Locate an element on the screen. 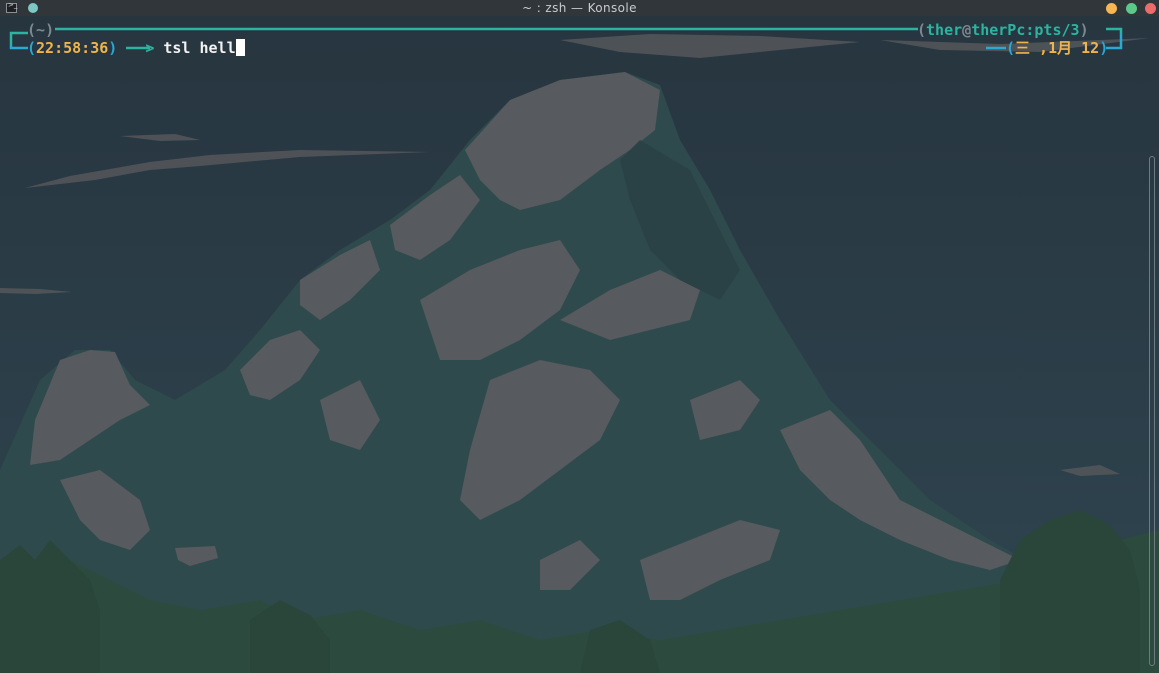 This screenshot has width=1159, height=673. prompt-line-1-left: (~) is located at coordinates (40, 30).